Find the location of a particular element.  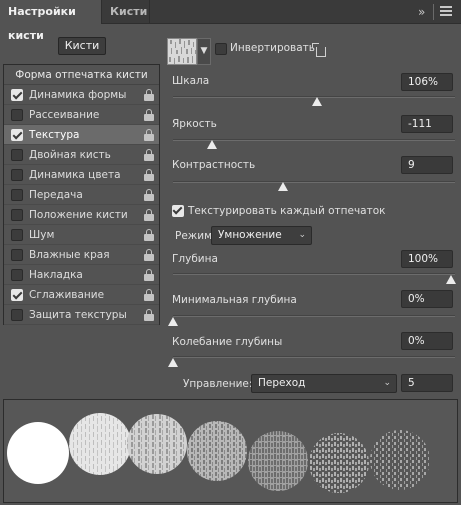

min-depth-slider-track is located at coordinates (314, 316).